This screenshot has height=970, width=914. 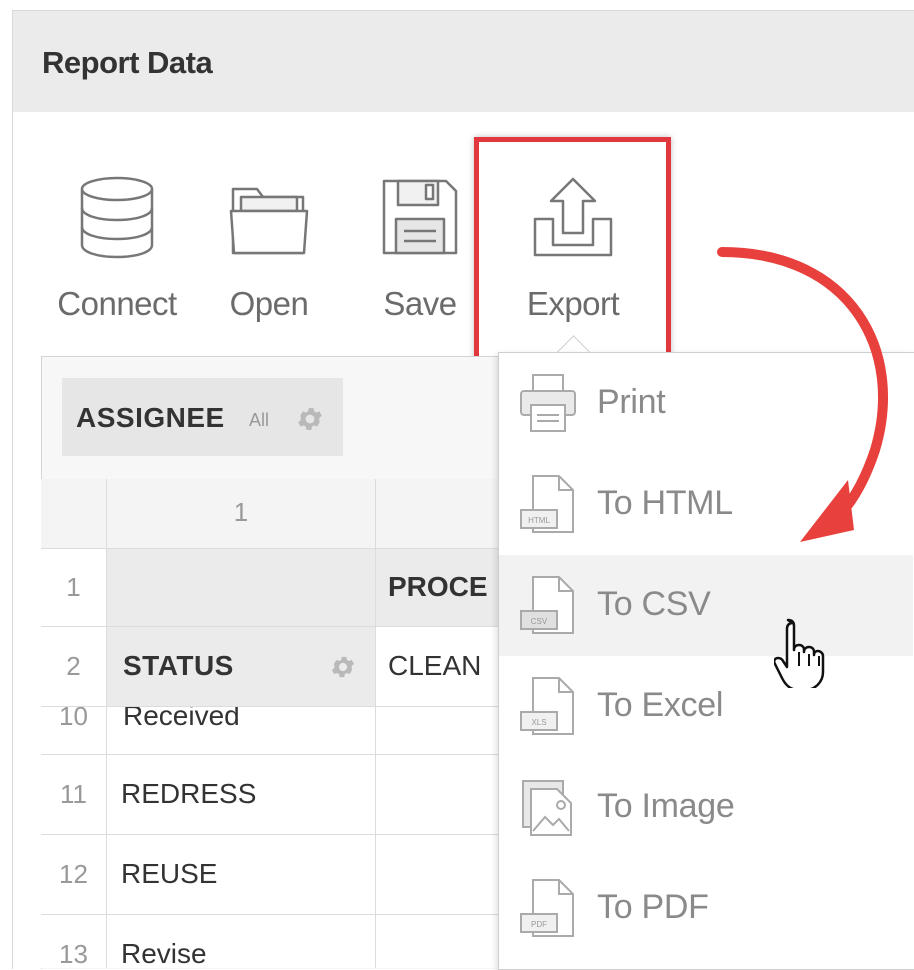 What do you see at coordinates (74, 875) in the screenshot?
I see `row-number: 12` at bounding box center [74, 875].